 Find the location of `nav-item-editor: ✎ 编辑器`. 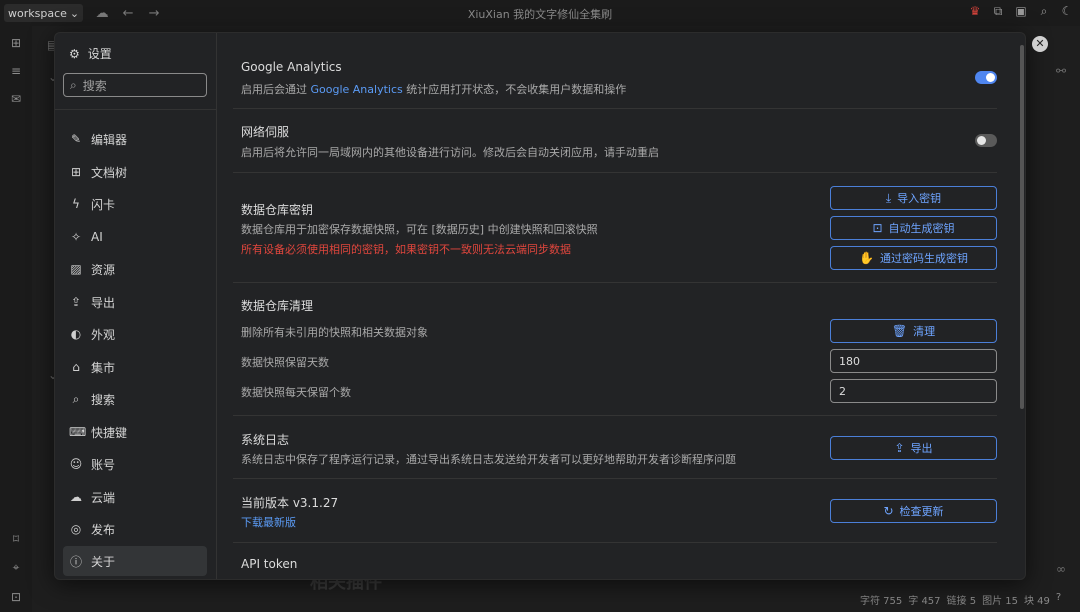

nav-item-editor: ✎ 编辑器 is located at coordinates (135, 139).